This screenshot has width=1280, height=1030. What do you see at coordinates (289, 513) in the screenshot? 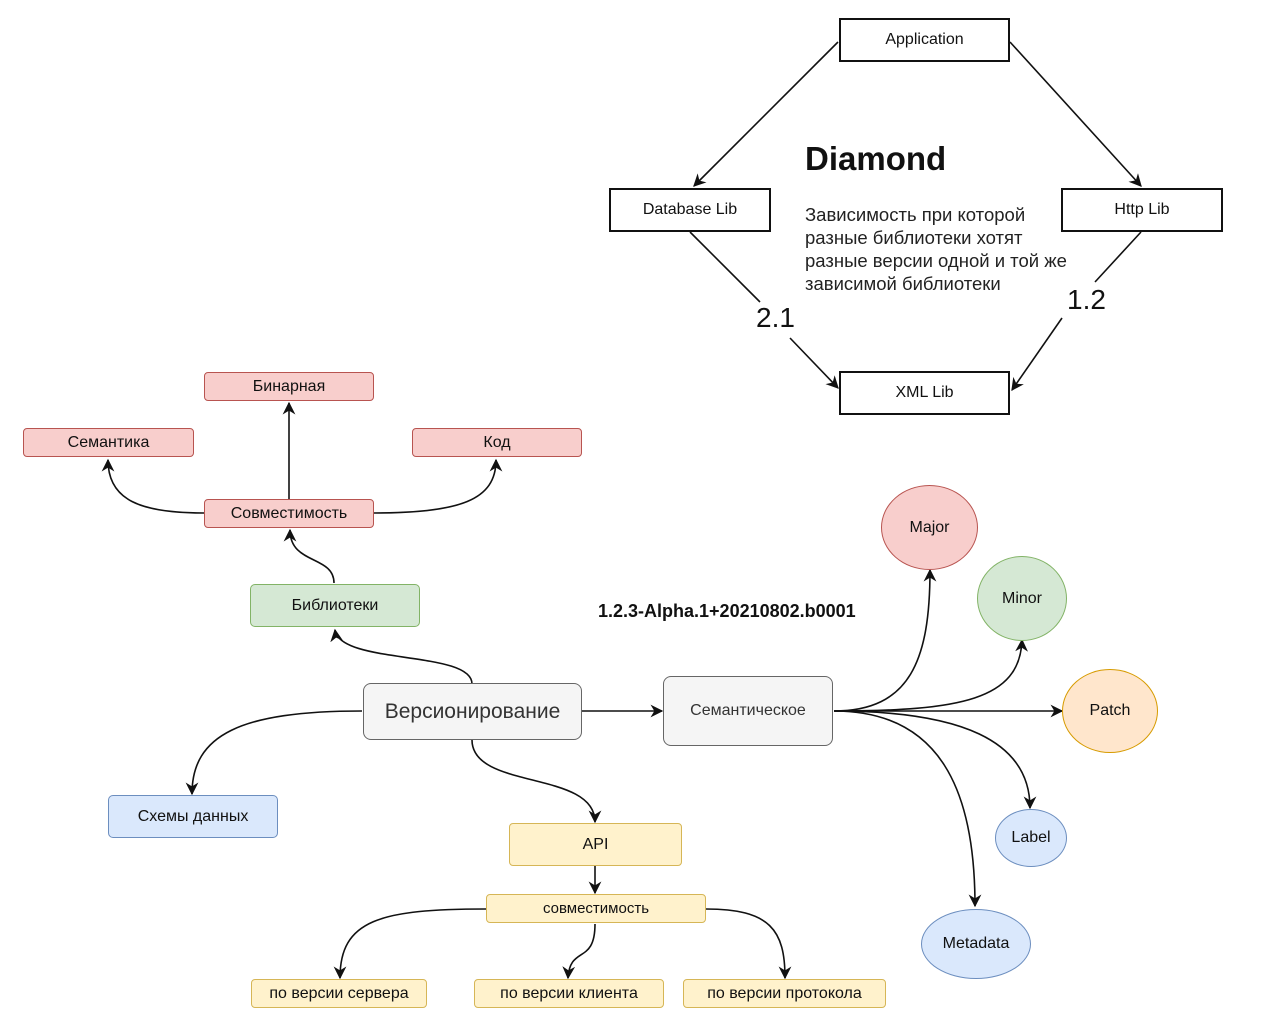
I see `node-compatibility: Совместимость` at bounding box center [289, 513].